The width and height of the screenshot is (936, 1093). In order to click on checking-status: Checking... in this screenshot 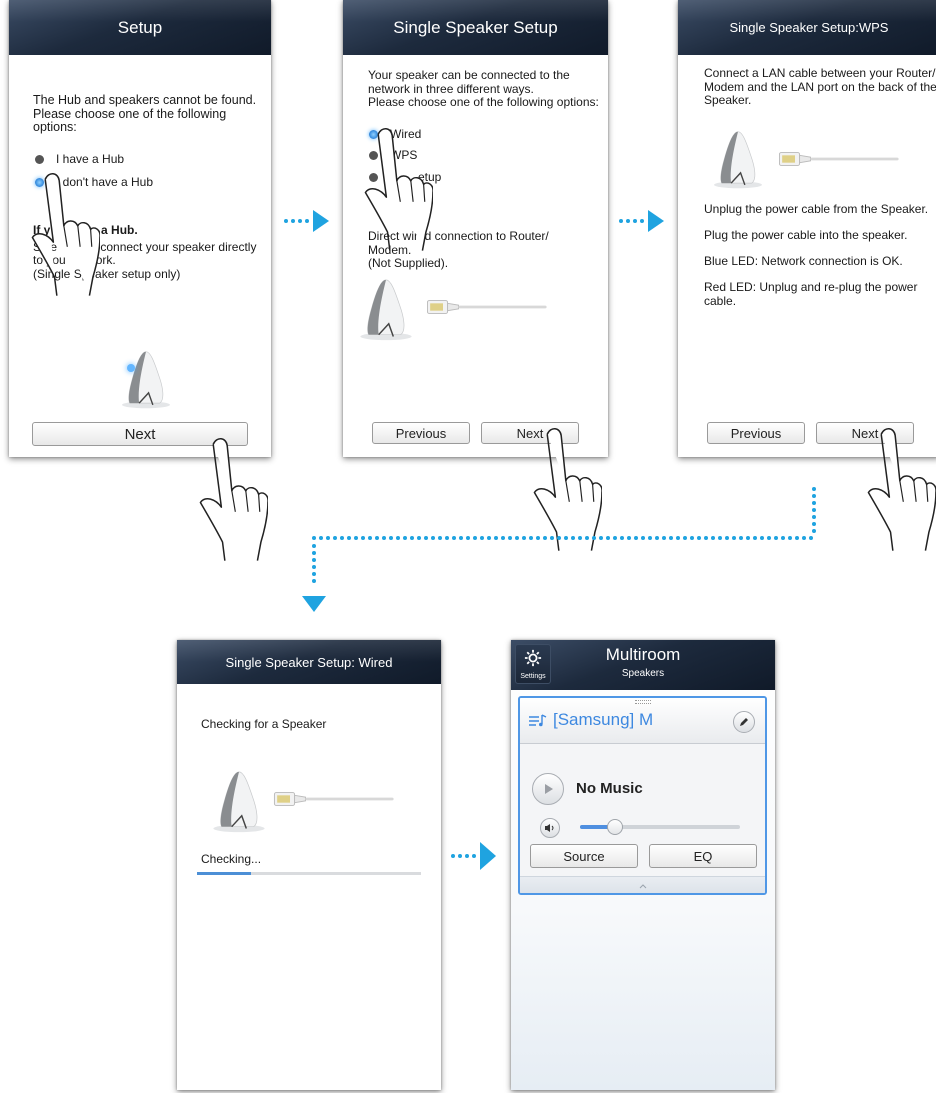, I will do `click(231, 859)`.